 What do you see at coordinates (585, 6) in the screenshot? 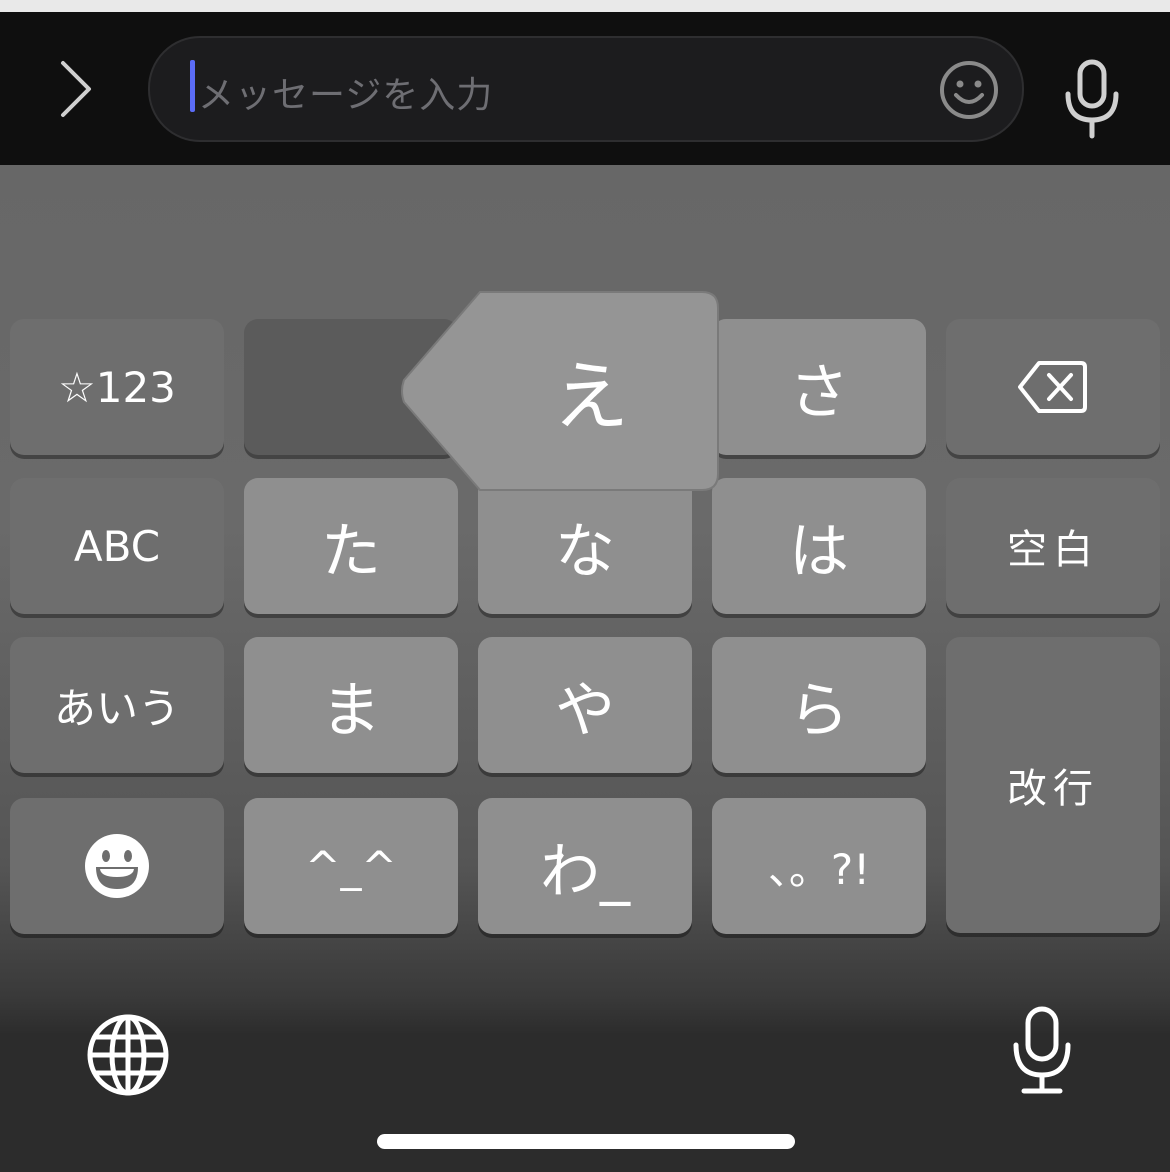
I see `status-strip` at bounding box center [585, 6].